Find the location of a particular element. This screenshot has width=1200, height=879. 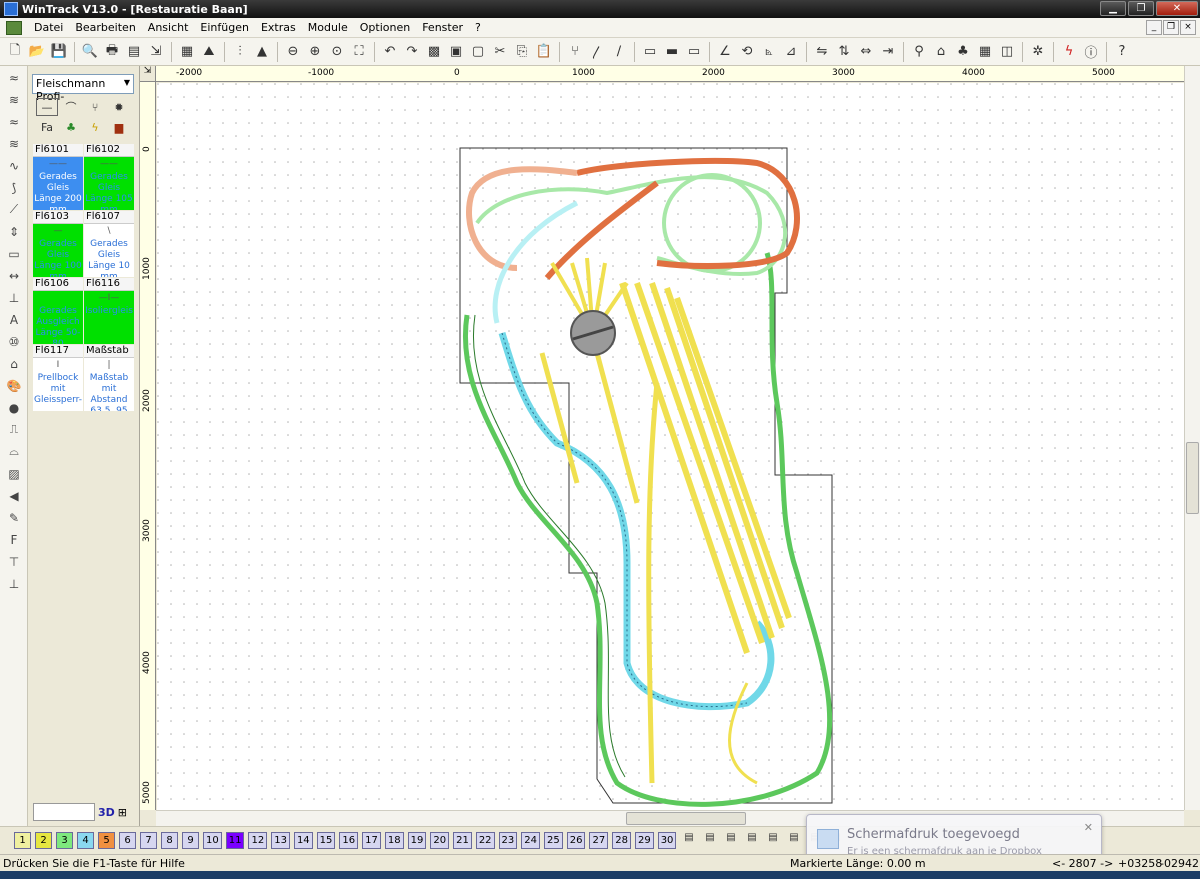

layer-button-1: 1 is located at coordinates (22, 840).